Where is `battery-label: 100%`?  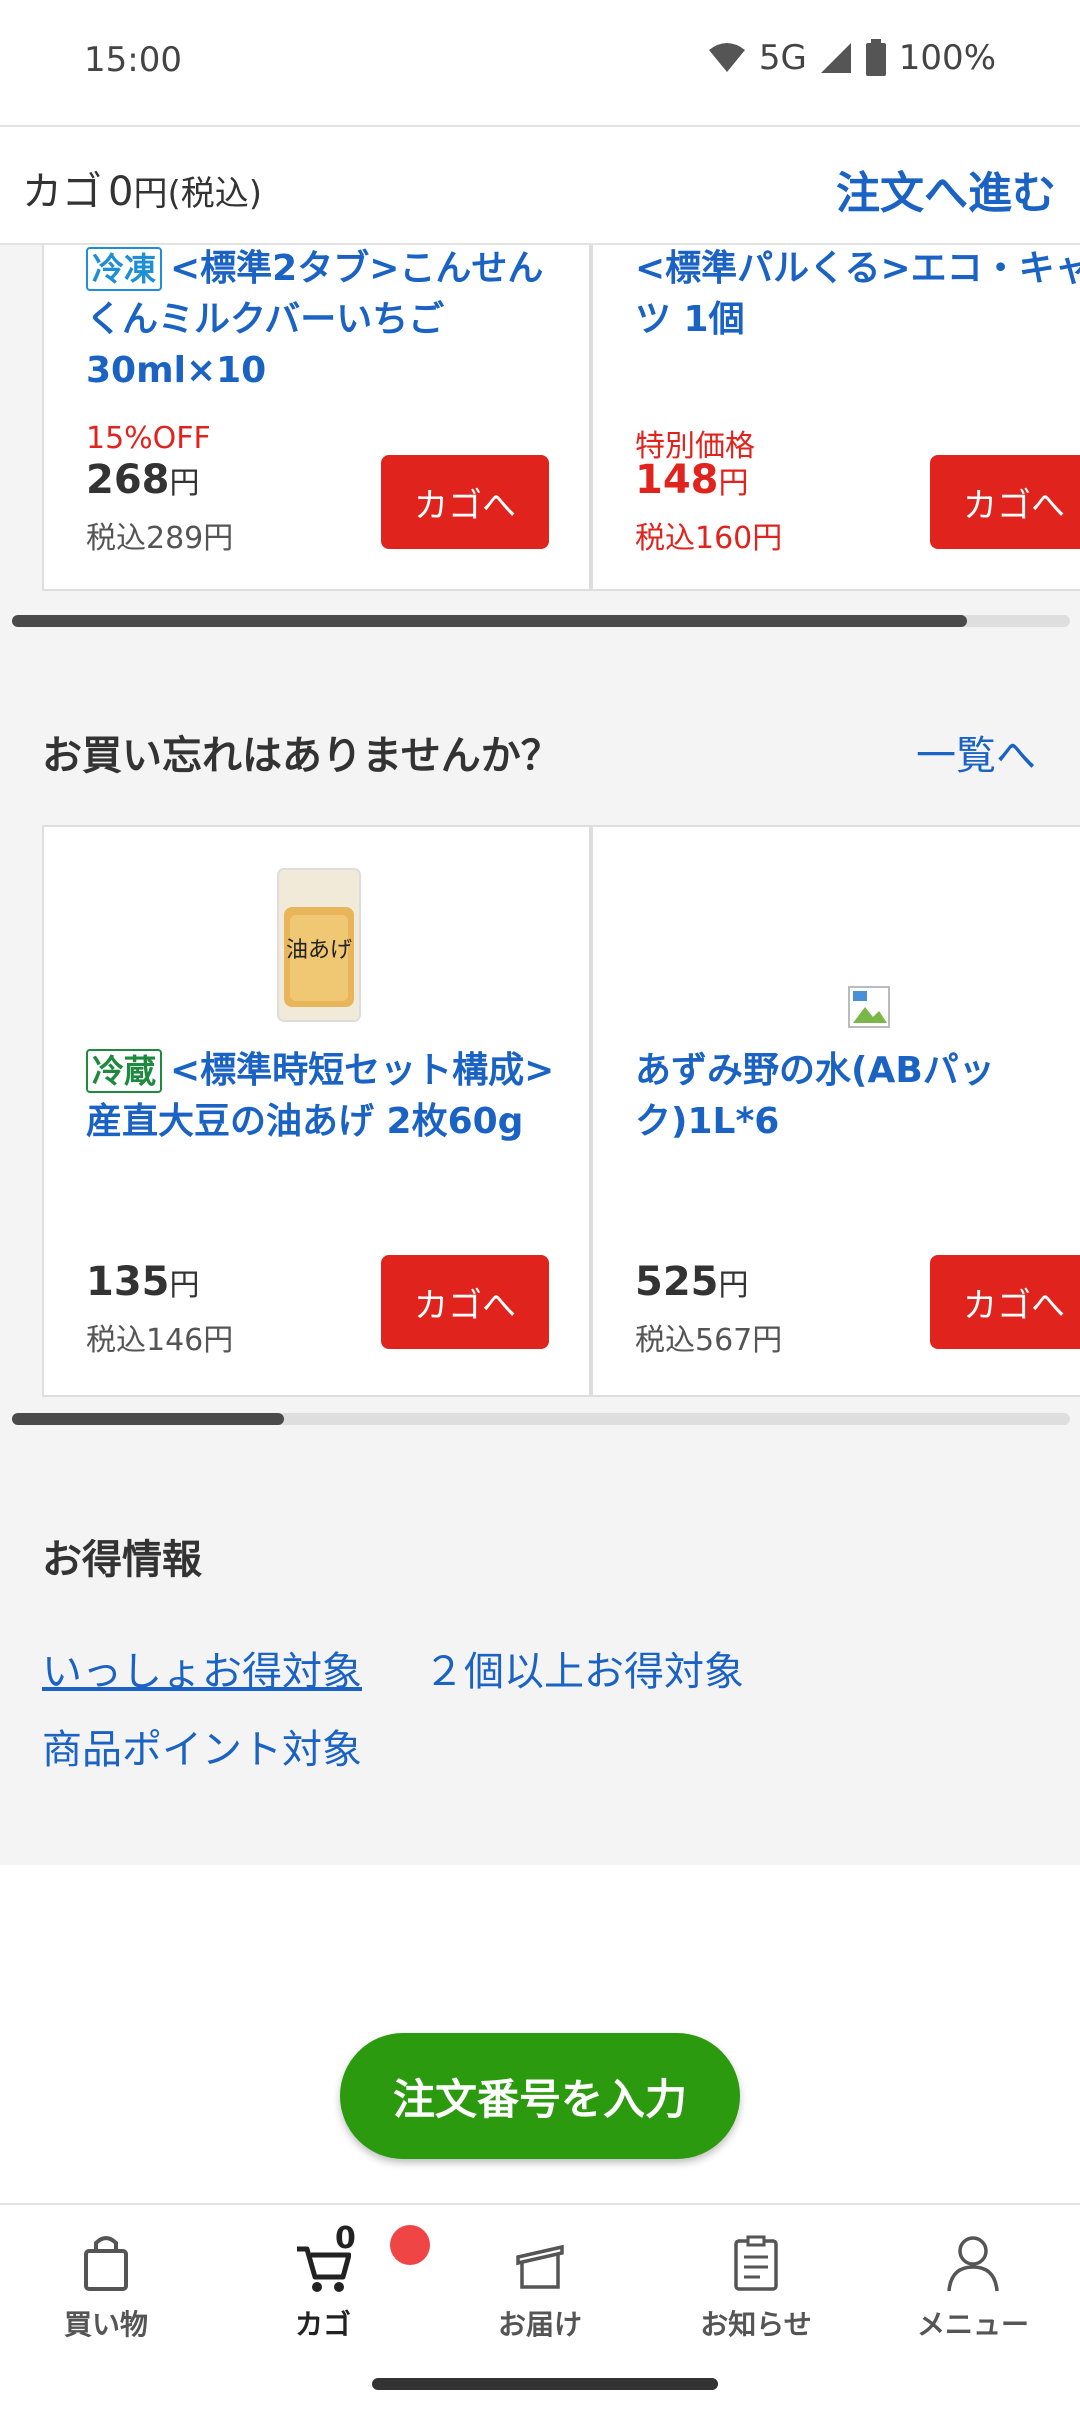
battery-label: 100% is located at coordinates (947, 58).